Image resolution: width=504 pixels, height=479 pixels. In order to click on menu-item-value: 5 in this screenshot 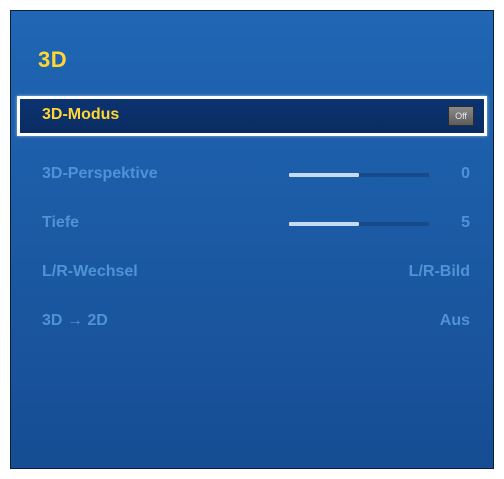, I will do `click(465, 222)`.